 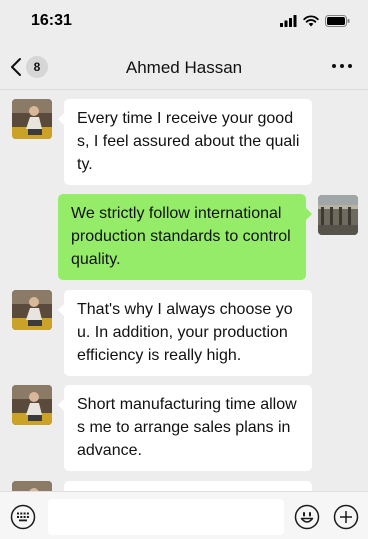 I want to click on more-actions-button, so click(x=346, y=517).